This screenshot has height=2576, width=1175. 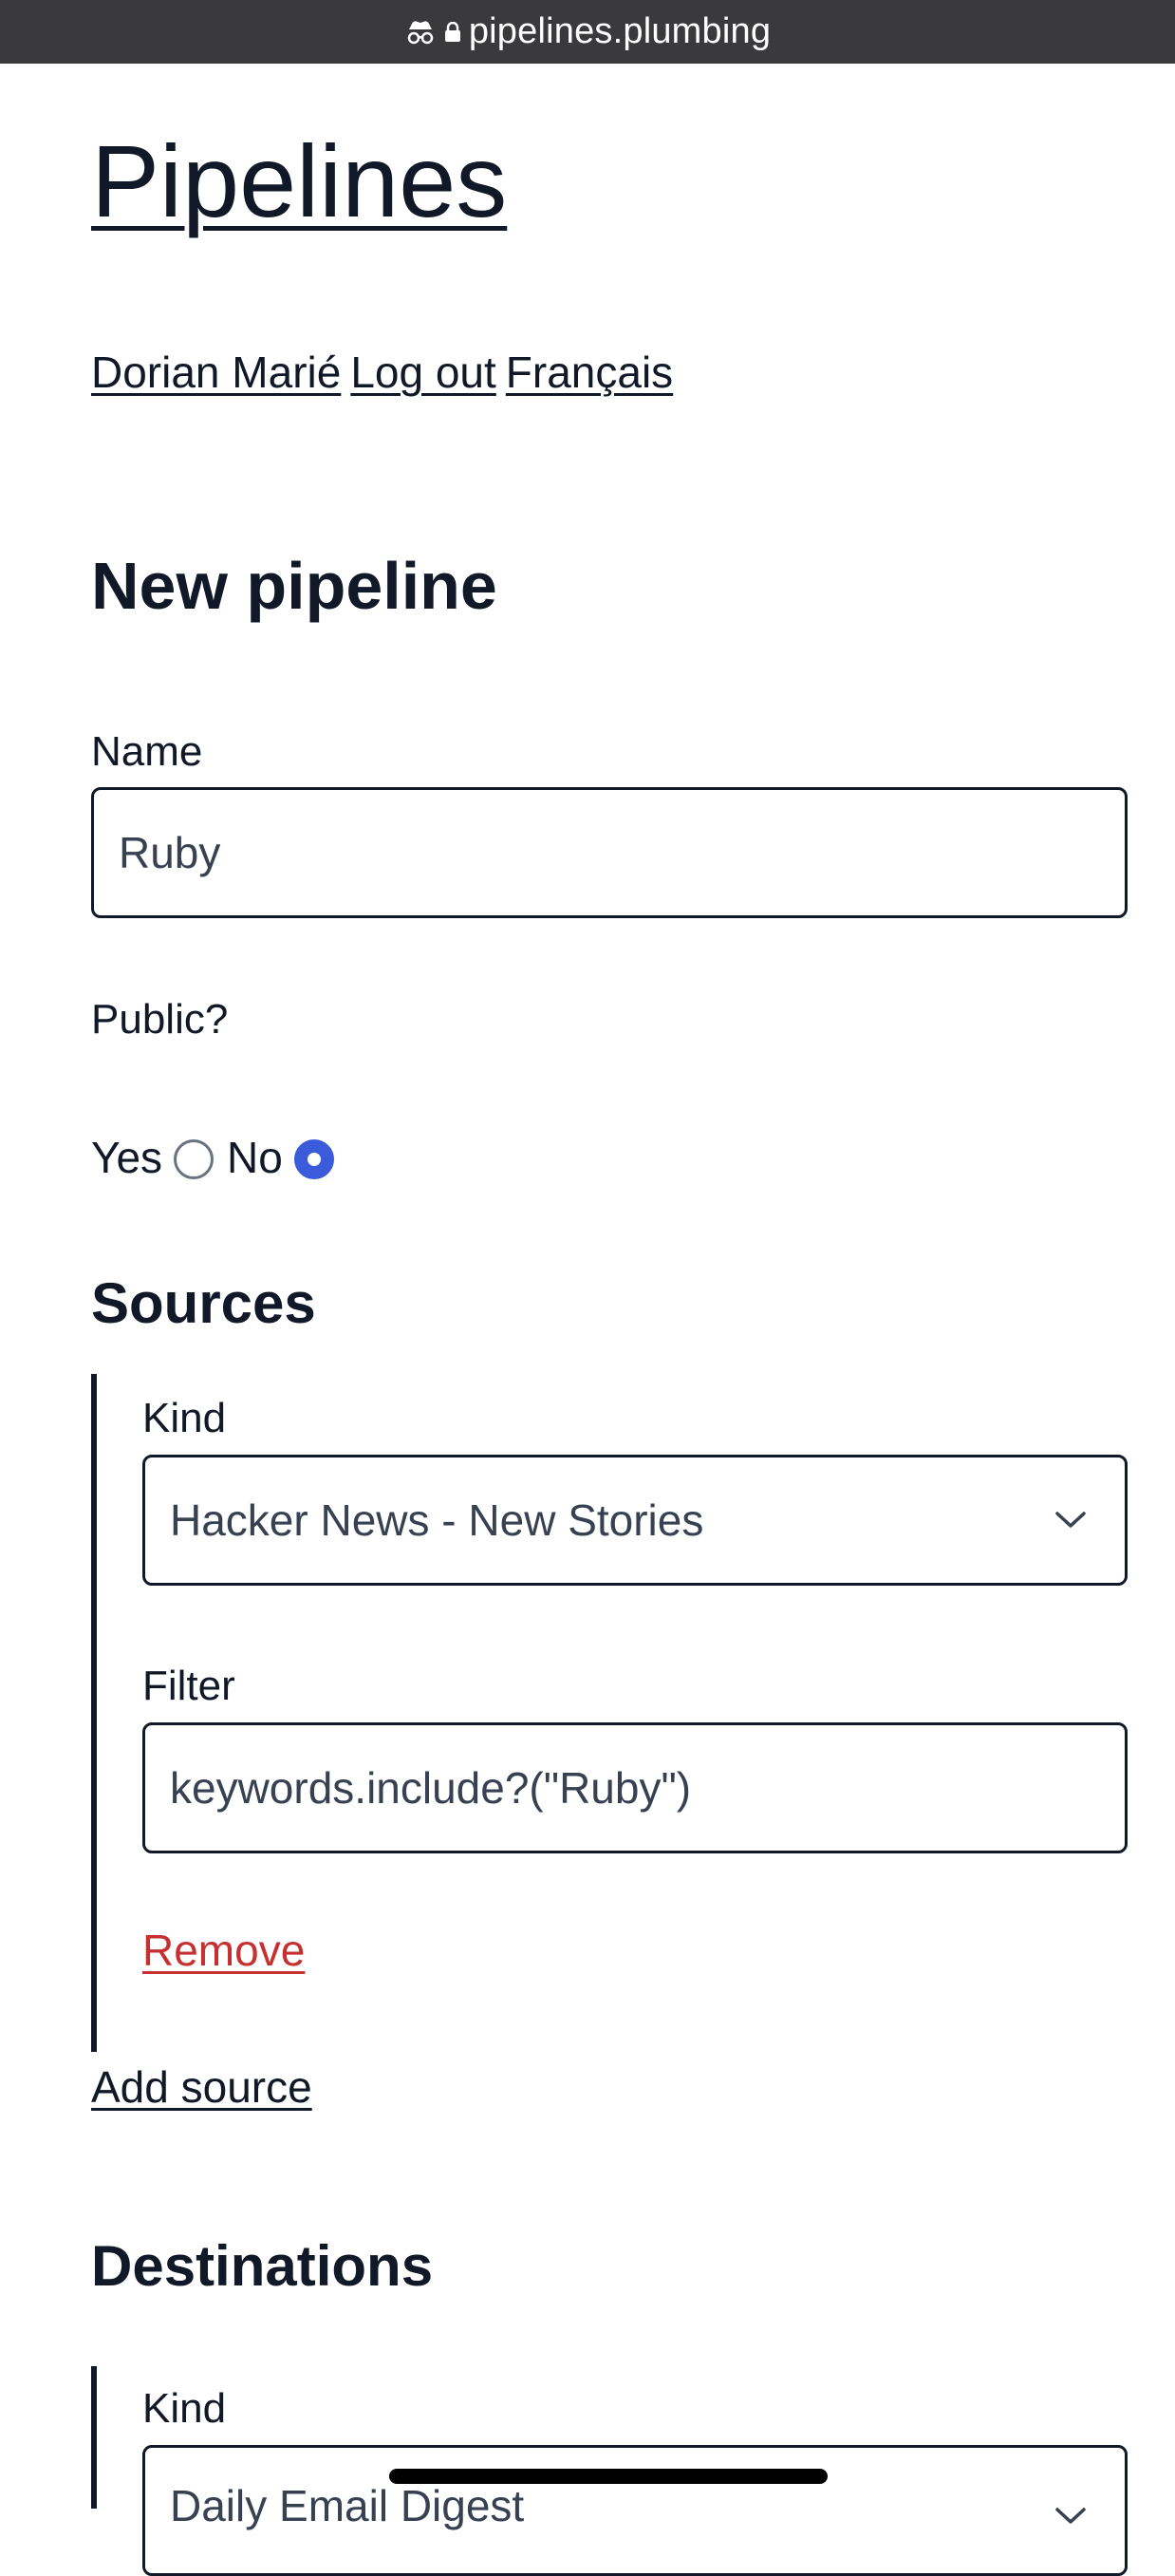 I want to click on remove-source-link: Remove, so click(x=223, y=1950).